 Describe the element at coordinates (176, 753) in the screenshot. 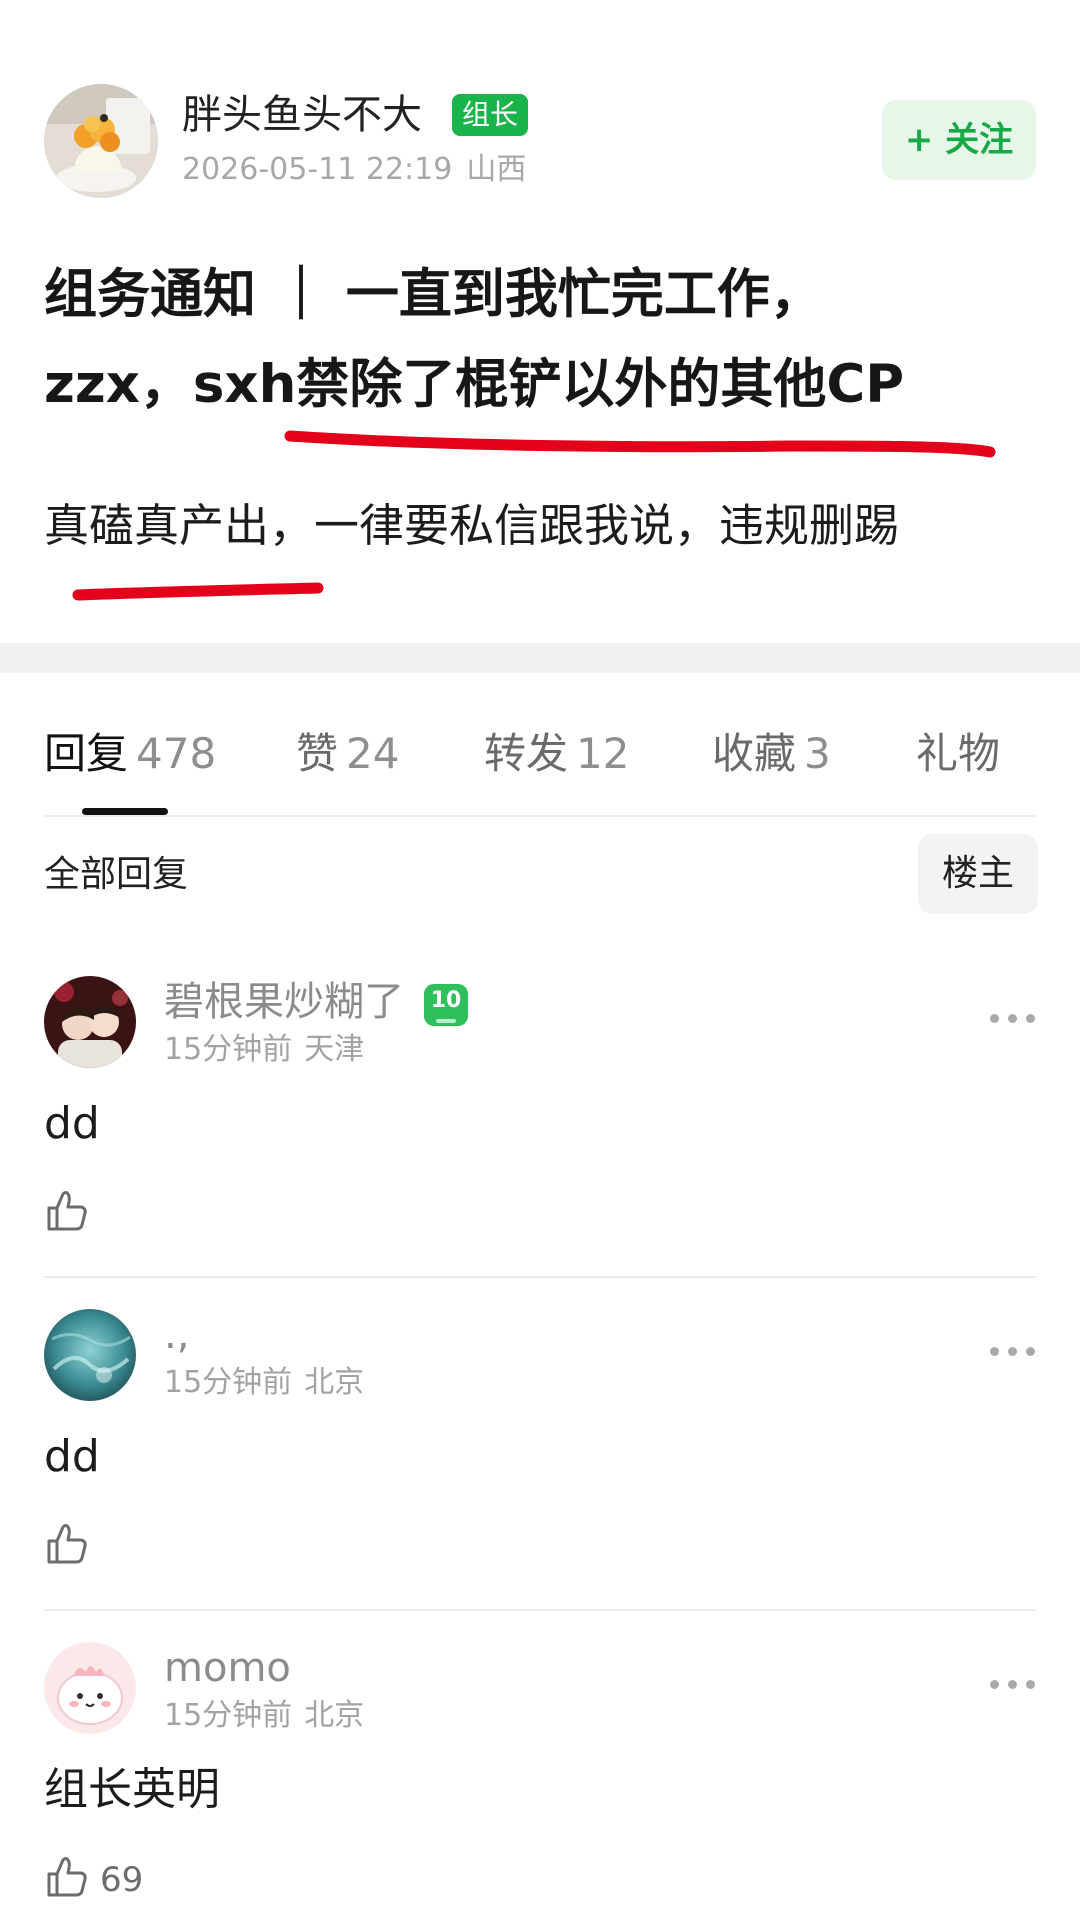

I see `tab-replies-count: 478` at that location.